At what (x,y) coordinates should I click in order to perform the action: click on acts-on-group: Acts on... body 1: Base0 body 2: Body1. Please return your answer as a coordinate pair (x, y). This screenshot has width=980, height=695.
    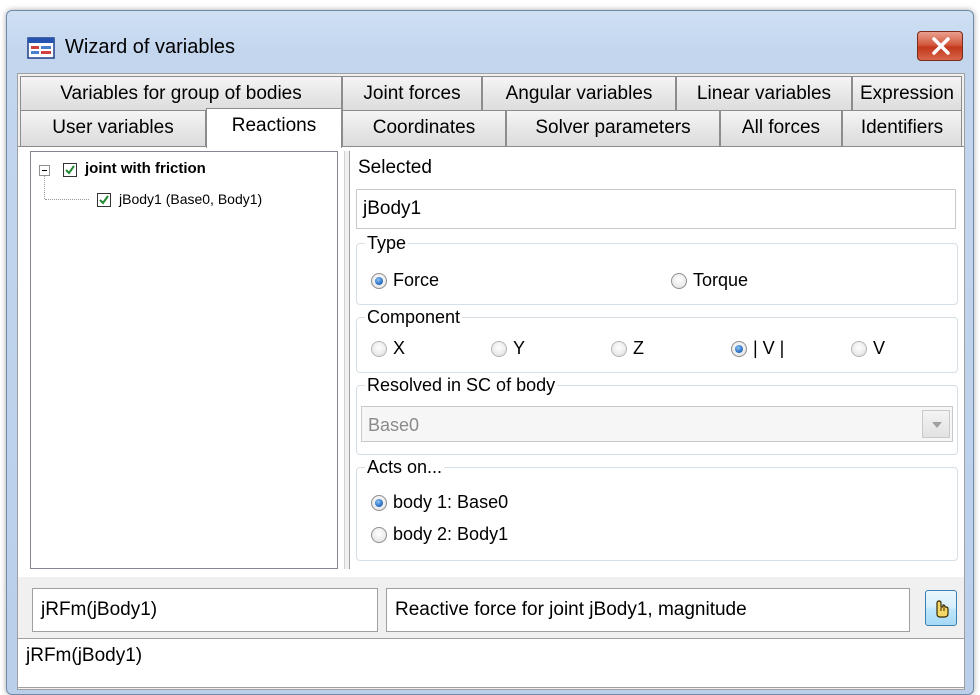
    Looking at the image, I should click on (657, 508).